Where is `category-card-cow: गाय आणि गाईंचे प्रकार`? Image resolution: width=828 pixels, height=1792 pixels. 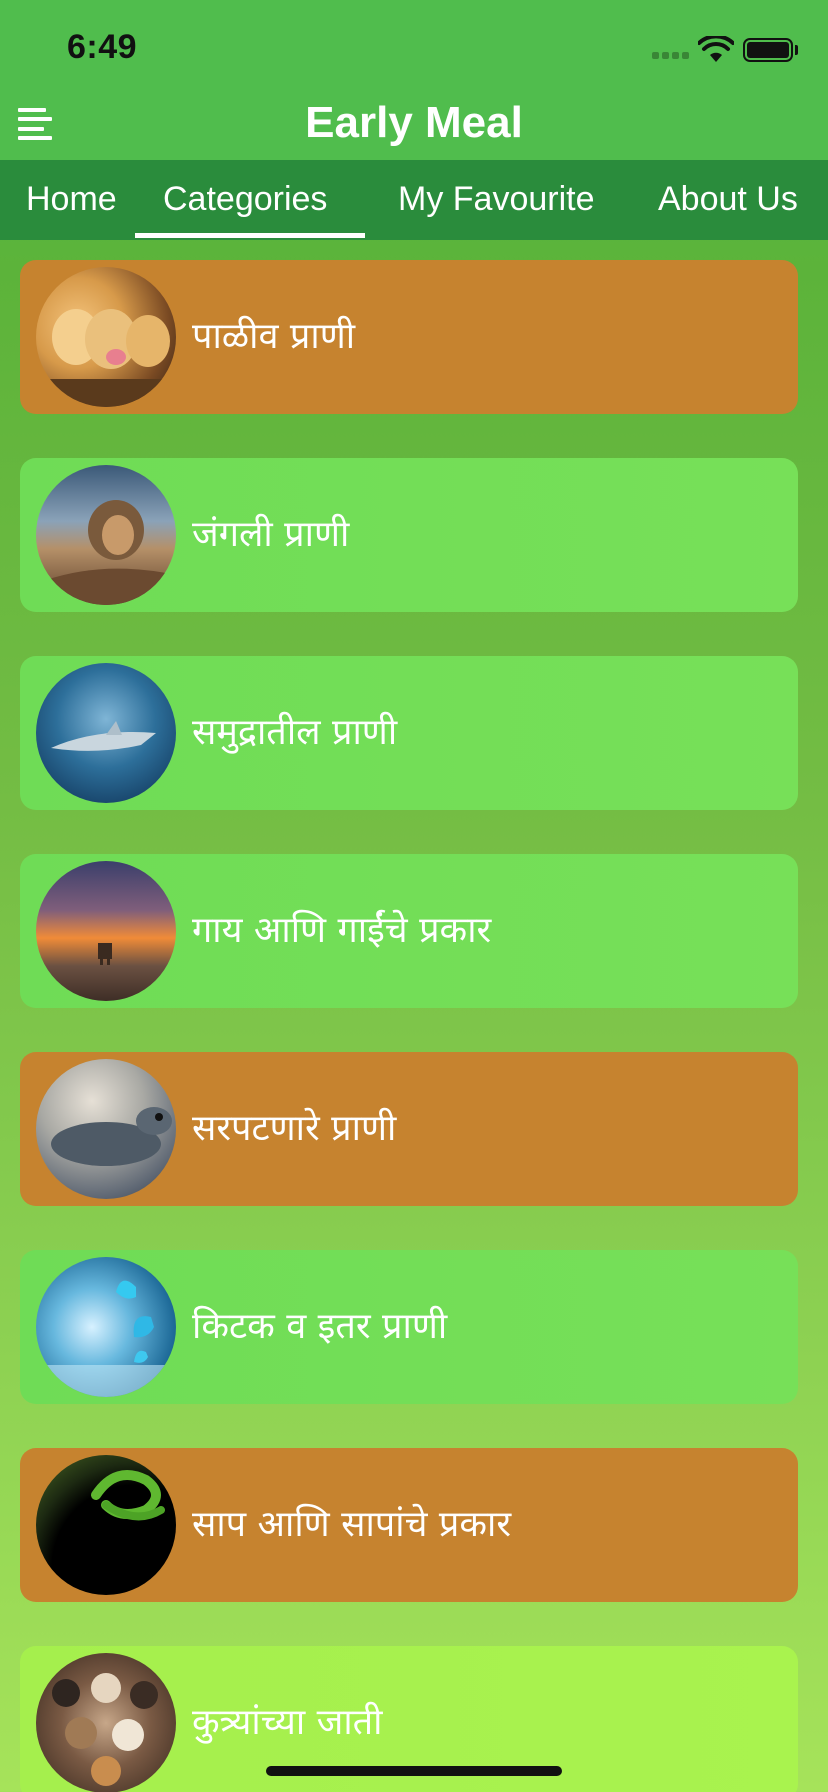
category-card-cow: गाय आणि गाईंचे प्रकार is located at coordinates (409, 931).